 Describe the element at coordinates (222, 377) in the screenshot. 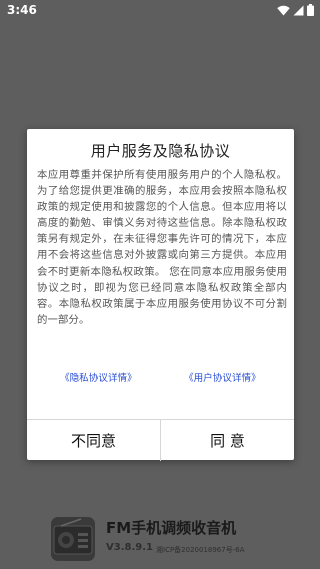

I see `user-agreement-link: 《用户协议详情》` at that location.